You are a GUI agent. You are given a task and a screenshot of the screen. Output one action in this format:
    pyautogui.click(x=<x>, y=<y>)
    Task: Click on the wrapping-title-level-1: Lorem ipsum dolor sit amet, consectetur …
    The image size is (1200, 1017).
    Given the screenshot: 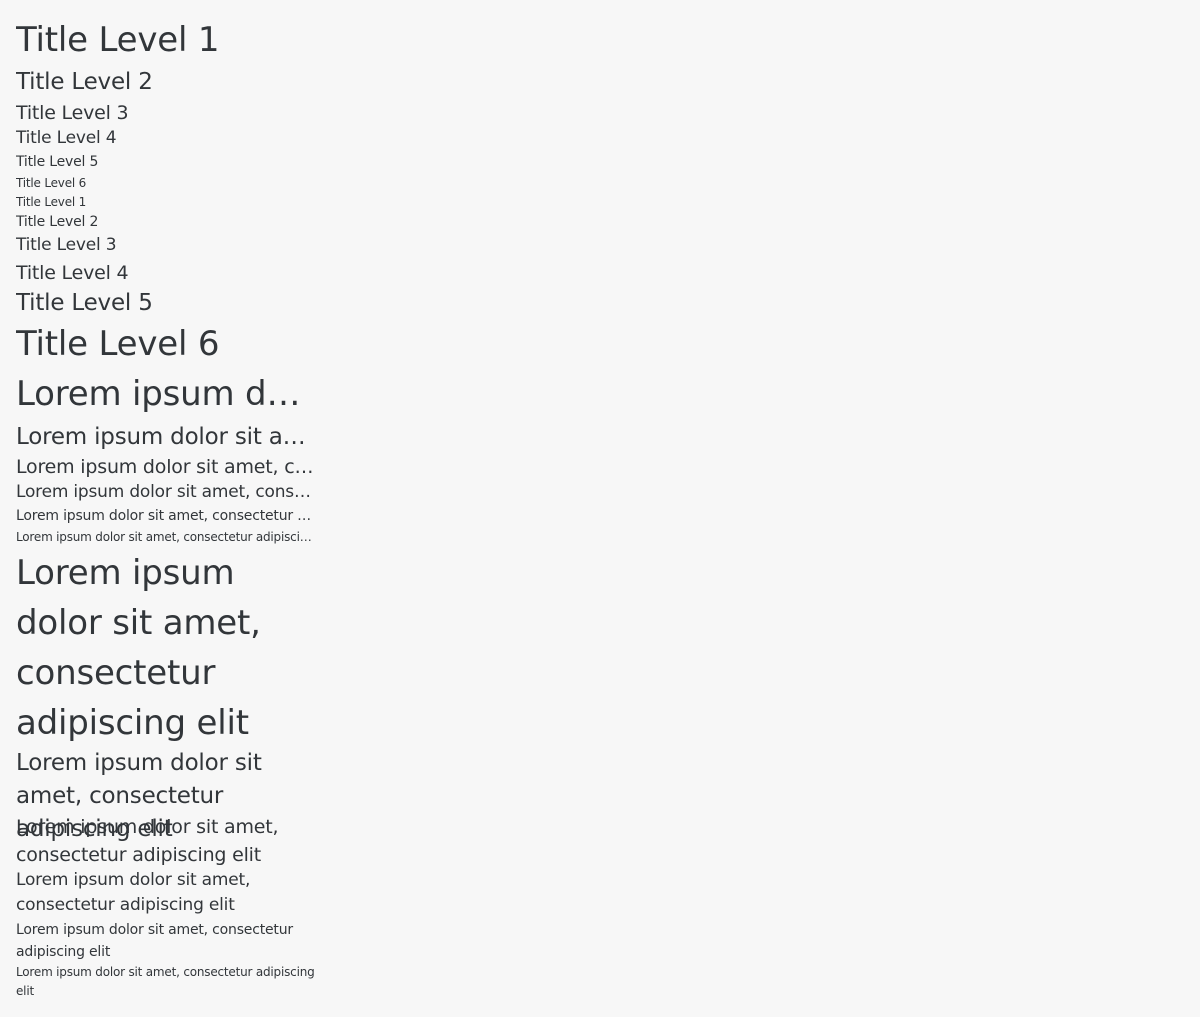 What is the action you would take?
    pyautogui.click(x=138, y=648)
    